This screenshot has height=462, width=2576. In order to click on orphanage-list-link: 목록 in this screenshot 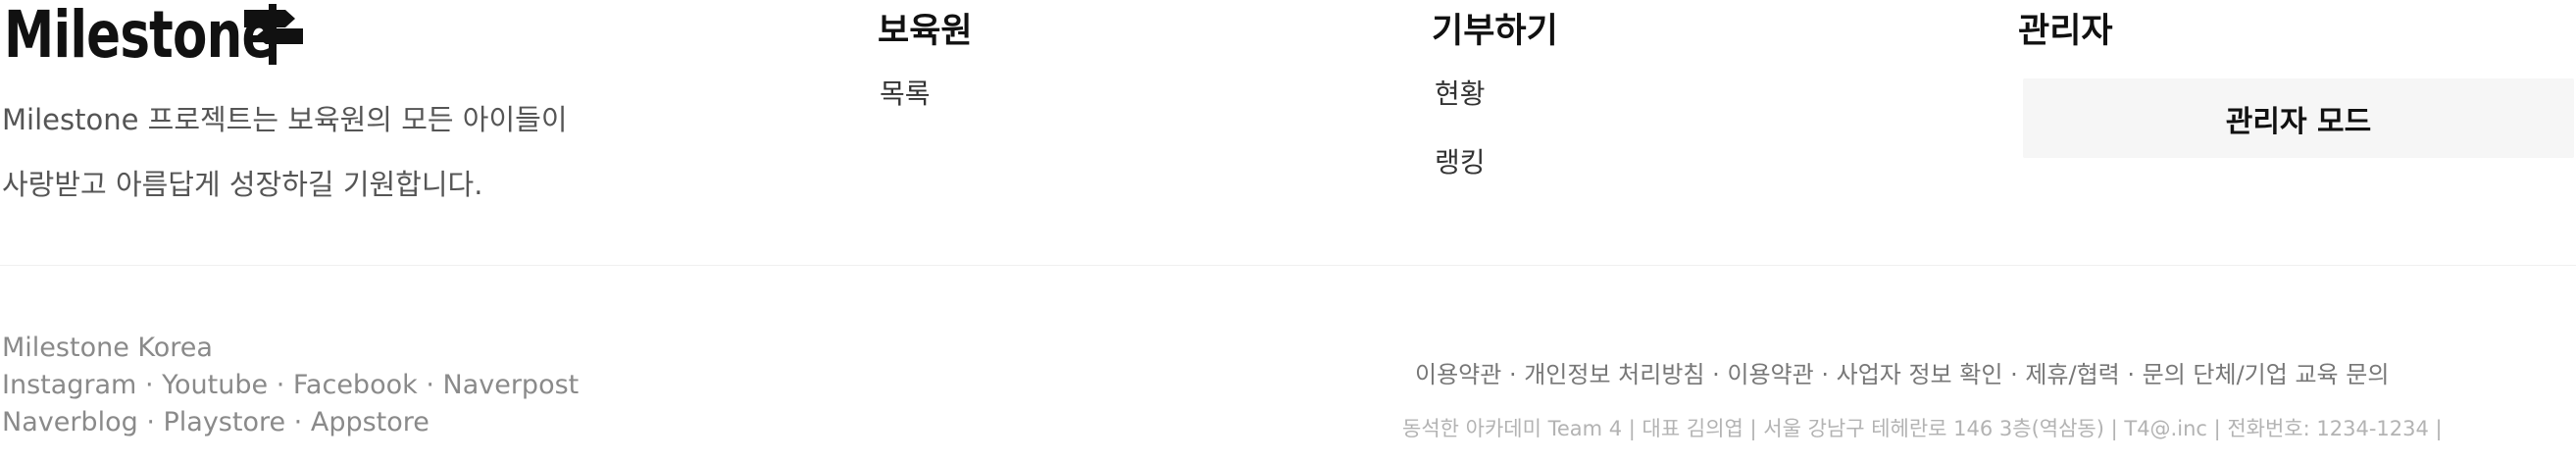, I will do `click(906, 94)`.